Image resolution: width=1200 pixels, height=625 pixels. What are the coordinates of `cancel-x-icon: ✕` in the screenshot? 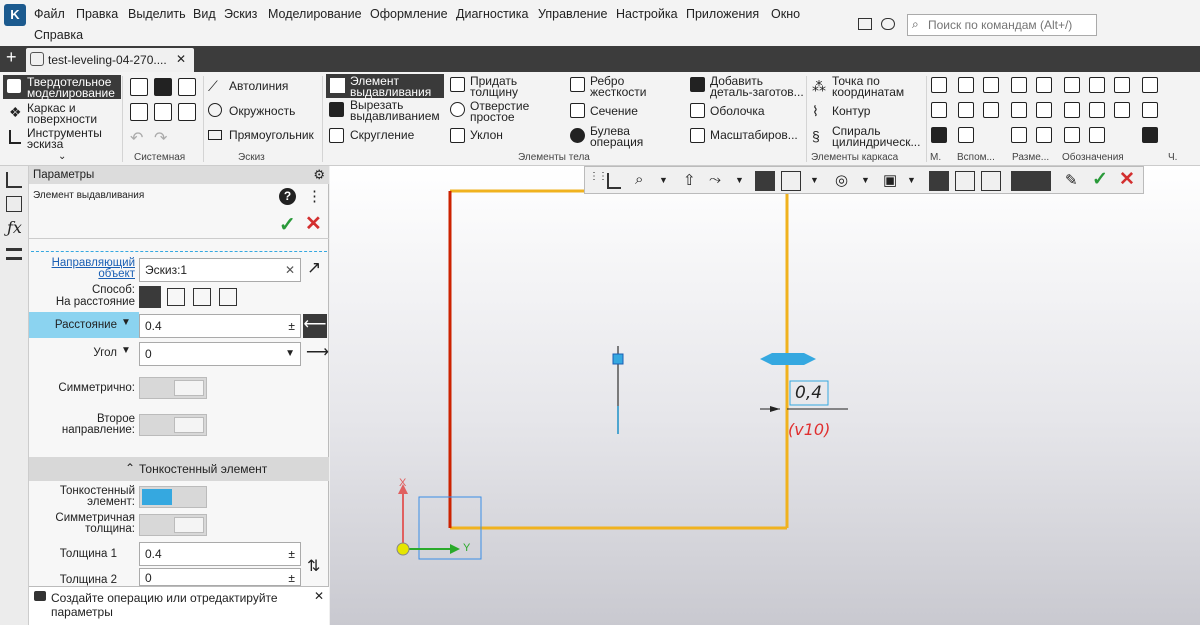 It's located at (313, 223).